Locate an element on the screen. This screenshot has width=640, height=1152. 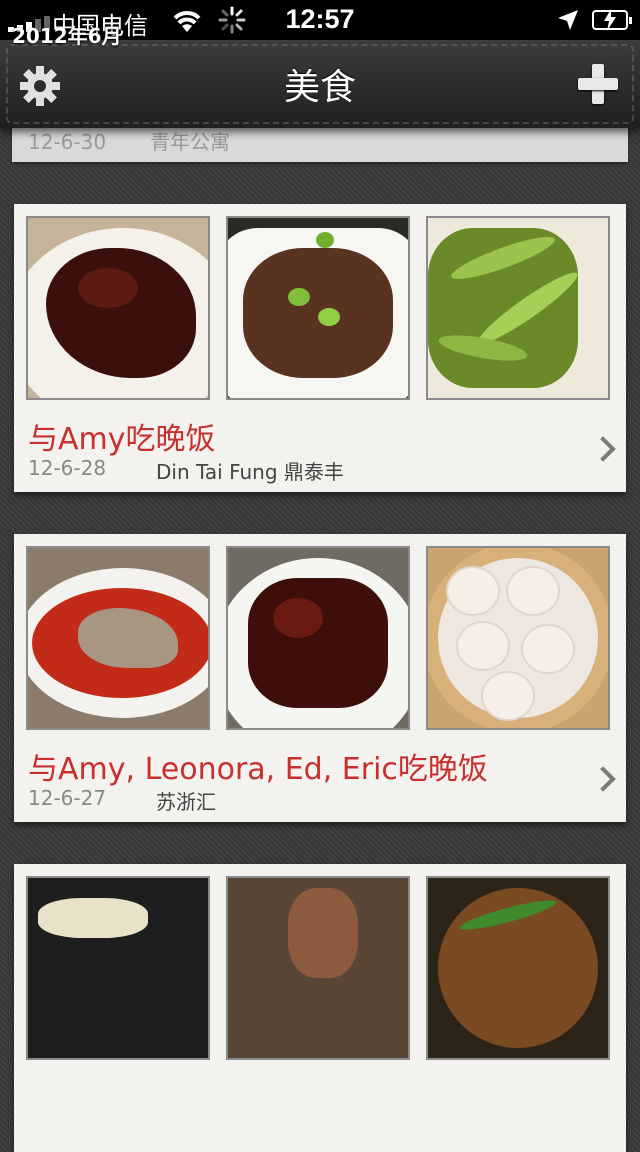
section-header: 12-6-30 青年公寓 is located at coordinates (320, 145).